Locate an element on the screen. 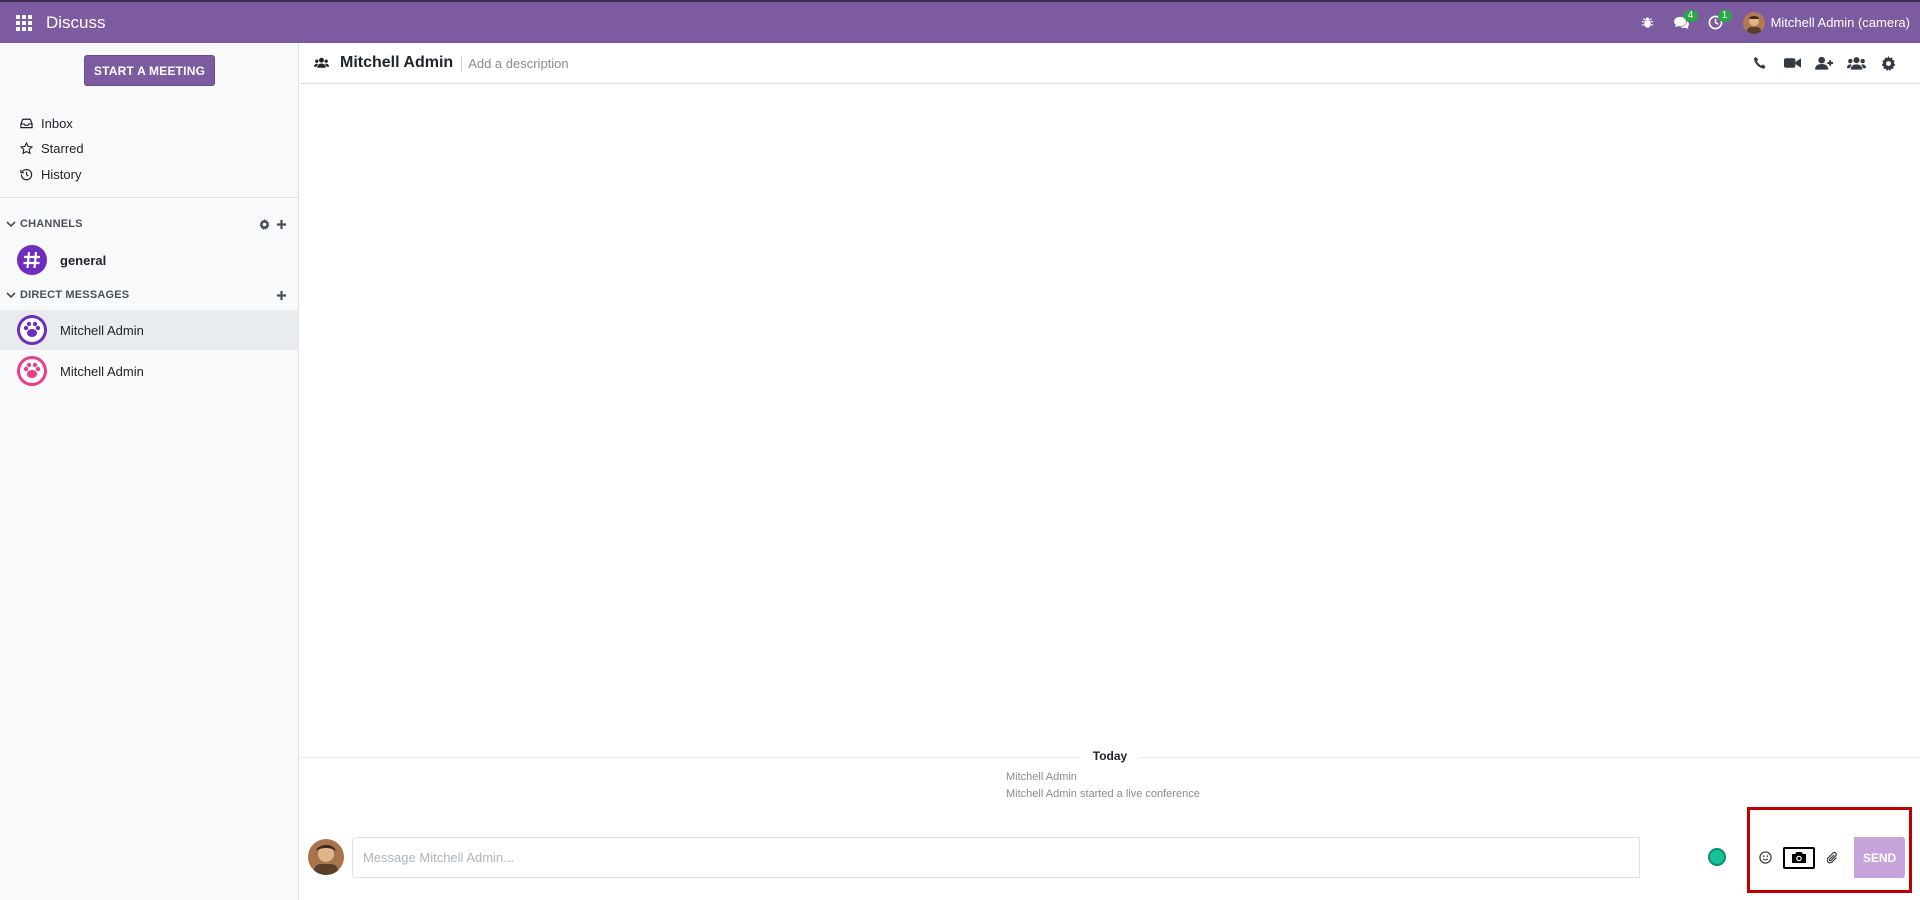  sidebar-item-inbox: Inbox is located at coordinates (149, 123).